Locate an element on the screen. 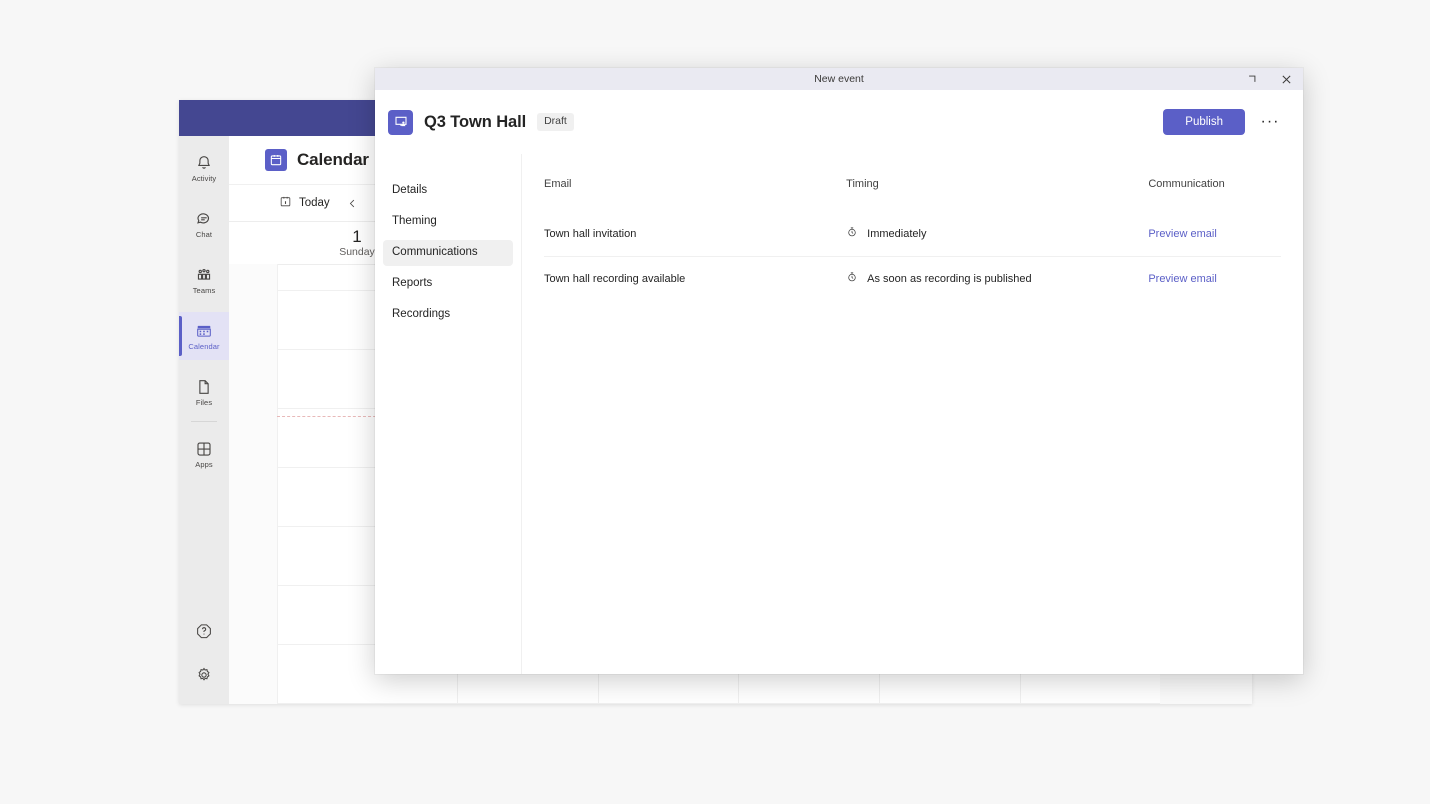 Image resolution: width=1430 pixels, height=804 pixels. table-header-row: Email Timing Communication is located at coordinates (912, 195).